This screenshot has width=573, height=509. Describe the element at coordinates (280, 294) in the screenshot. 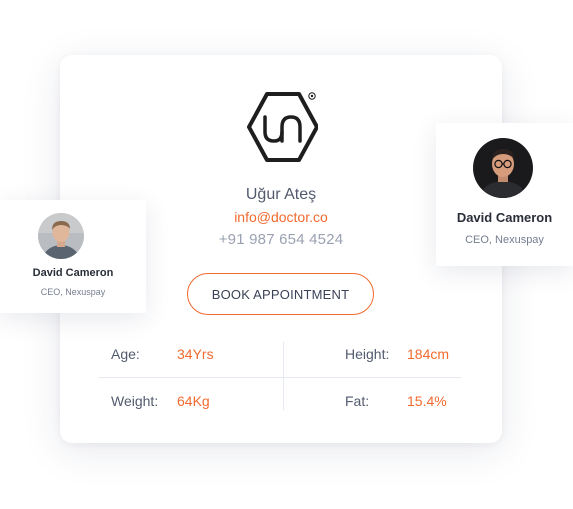

I see `book-appointment-button: BOOK APPOINTMENT` at that location.